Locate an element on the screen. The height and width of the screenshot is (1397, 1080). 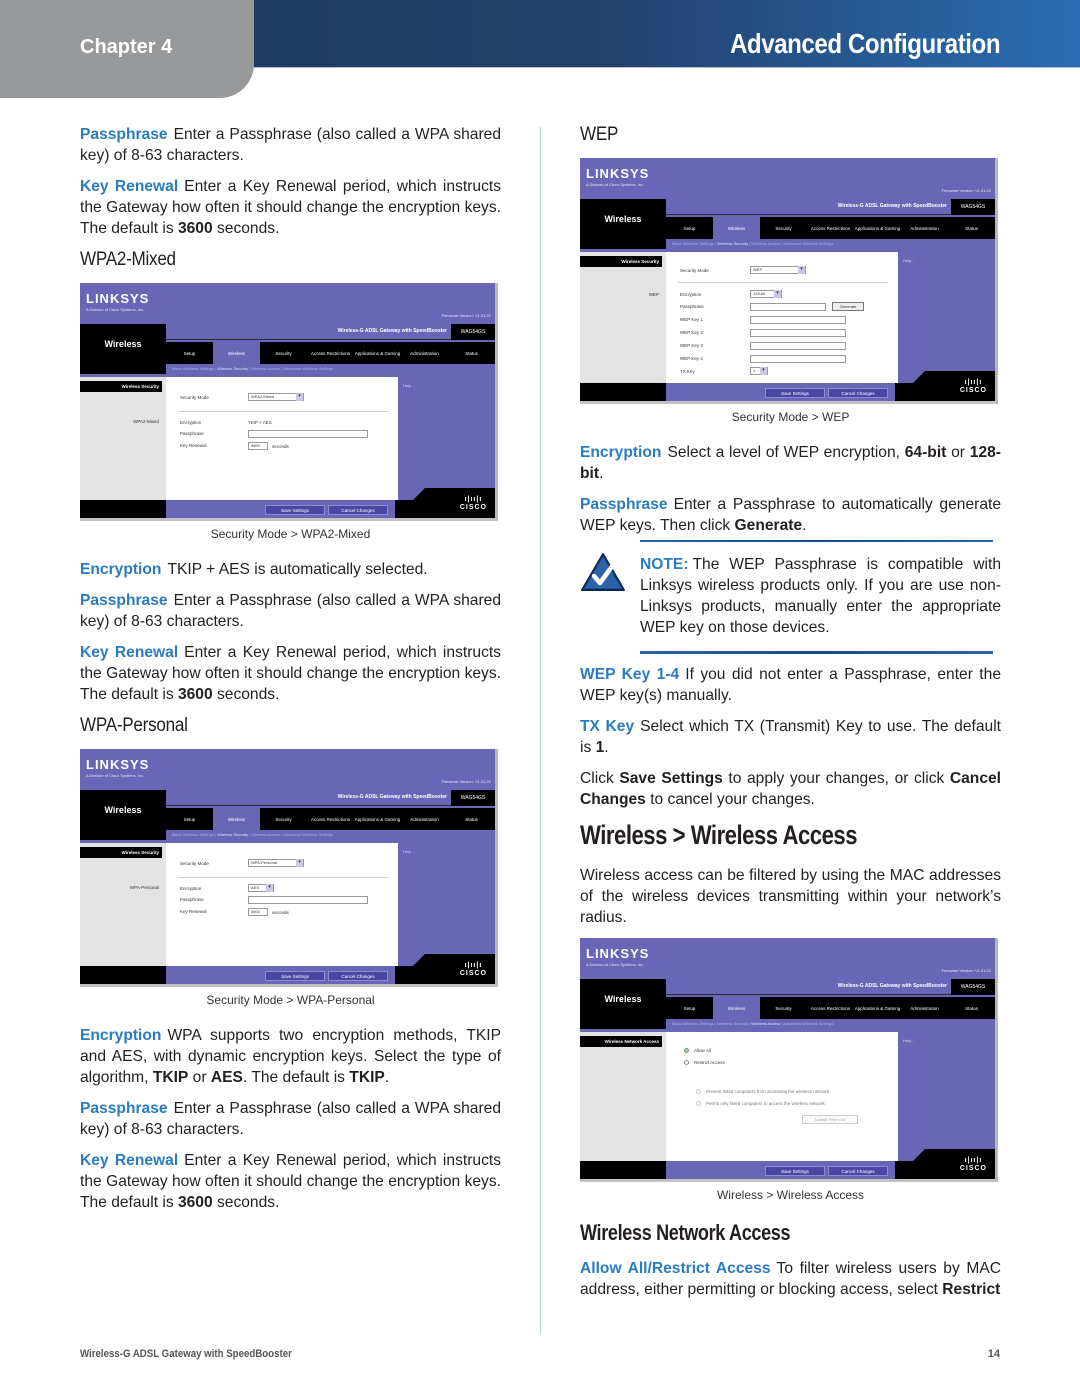
encryption-select: AES is located at coordinates (261, 888).